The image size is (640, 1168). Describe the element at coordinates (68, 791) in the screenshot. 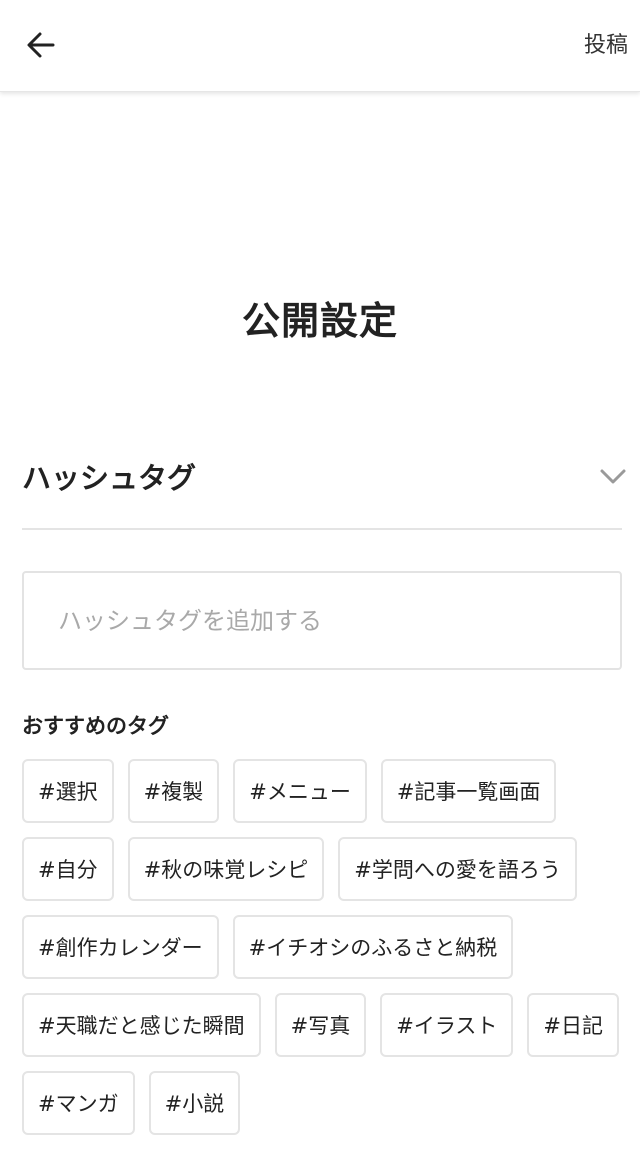

I see `tag-chip: #選択` at that location.